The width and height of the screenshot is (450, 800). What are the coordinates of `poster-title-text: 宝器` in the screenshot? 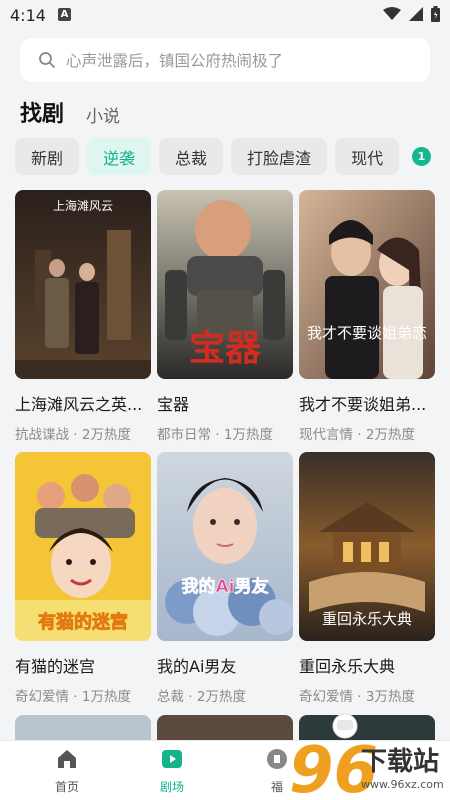 It's located at (225, 348).